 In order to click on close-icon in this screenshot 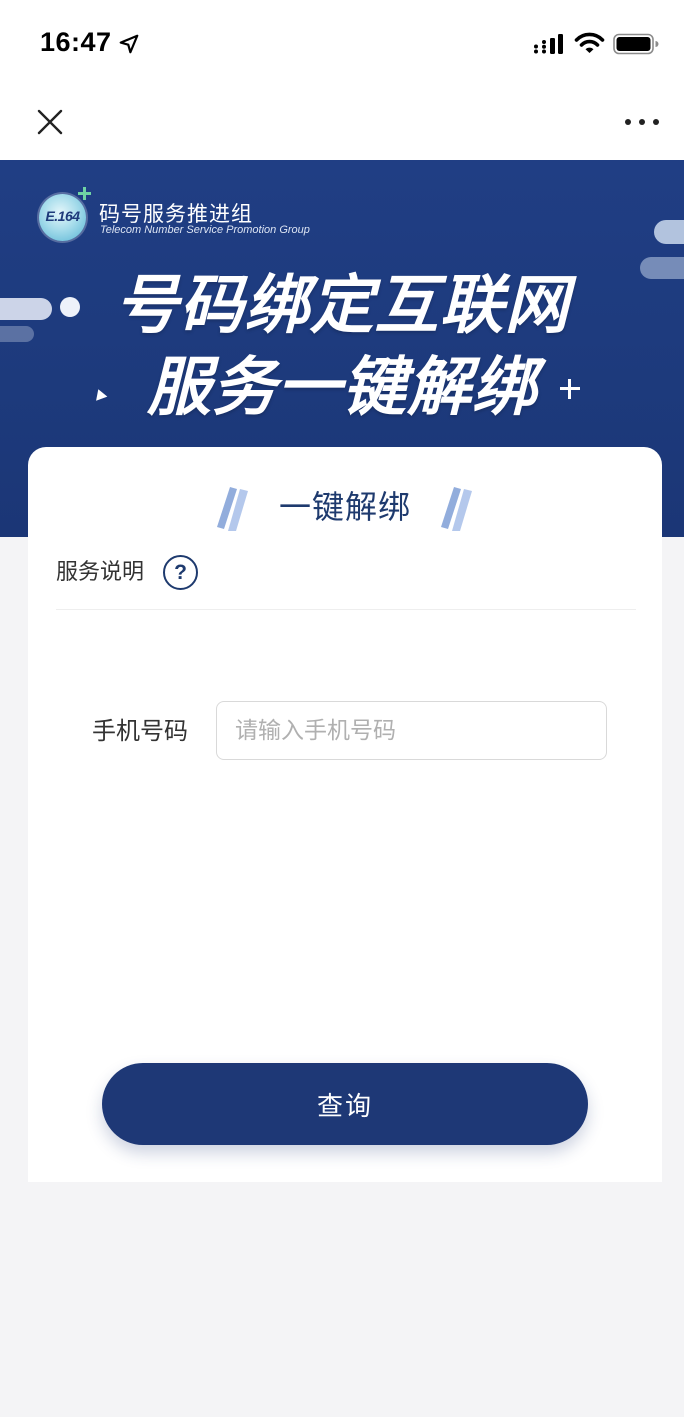, I will do `click(50, 122)`.